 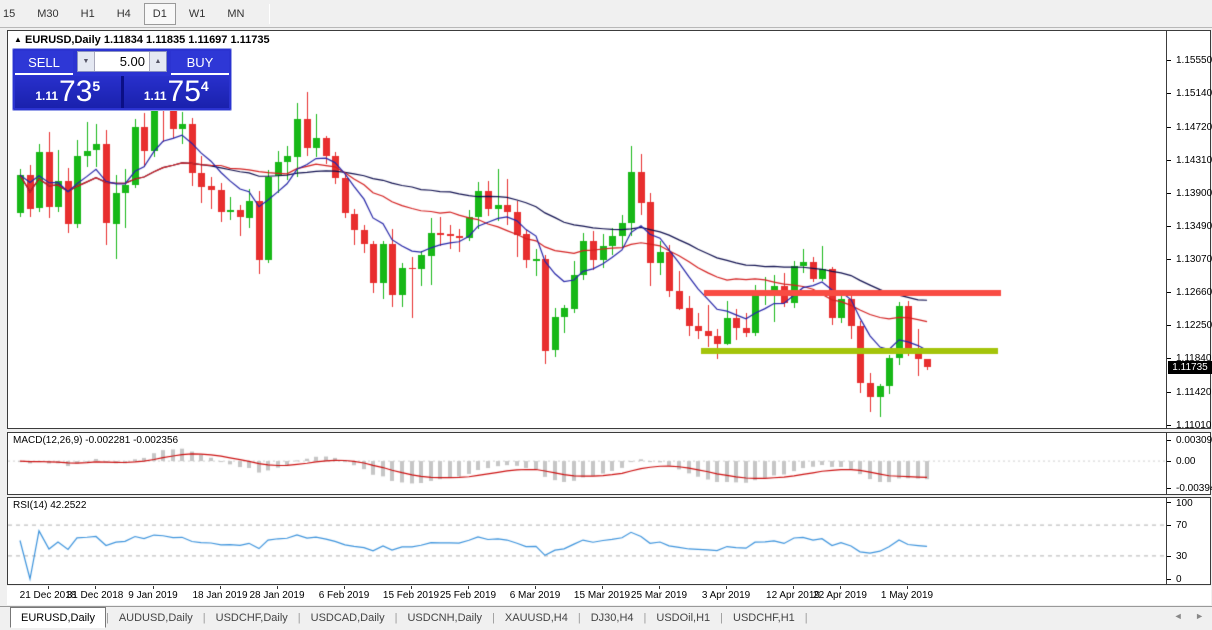 I want to click on date-axis-label: 1 May 2019, so click(x=907, y=595).